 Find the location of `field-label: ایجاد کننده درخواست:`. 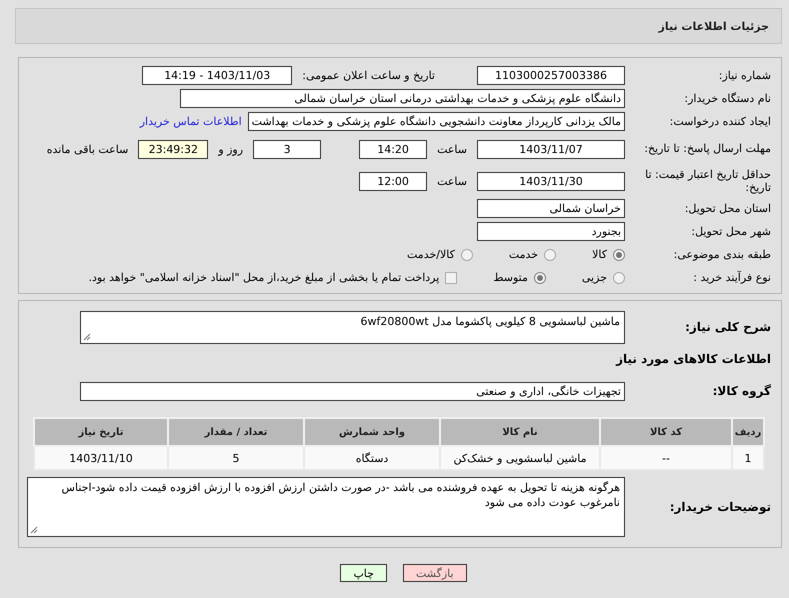

field-label: ایجاد کننده درخواست: is located at coordinates (719, 121).